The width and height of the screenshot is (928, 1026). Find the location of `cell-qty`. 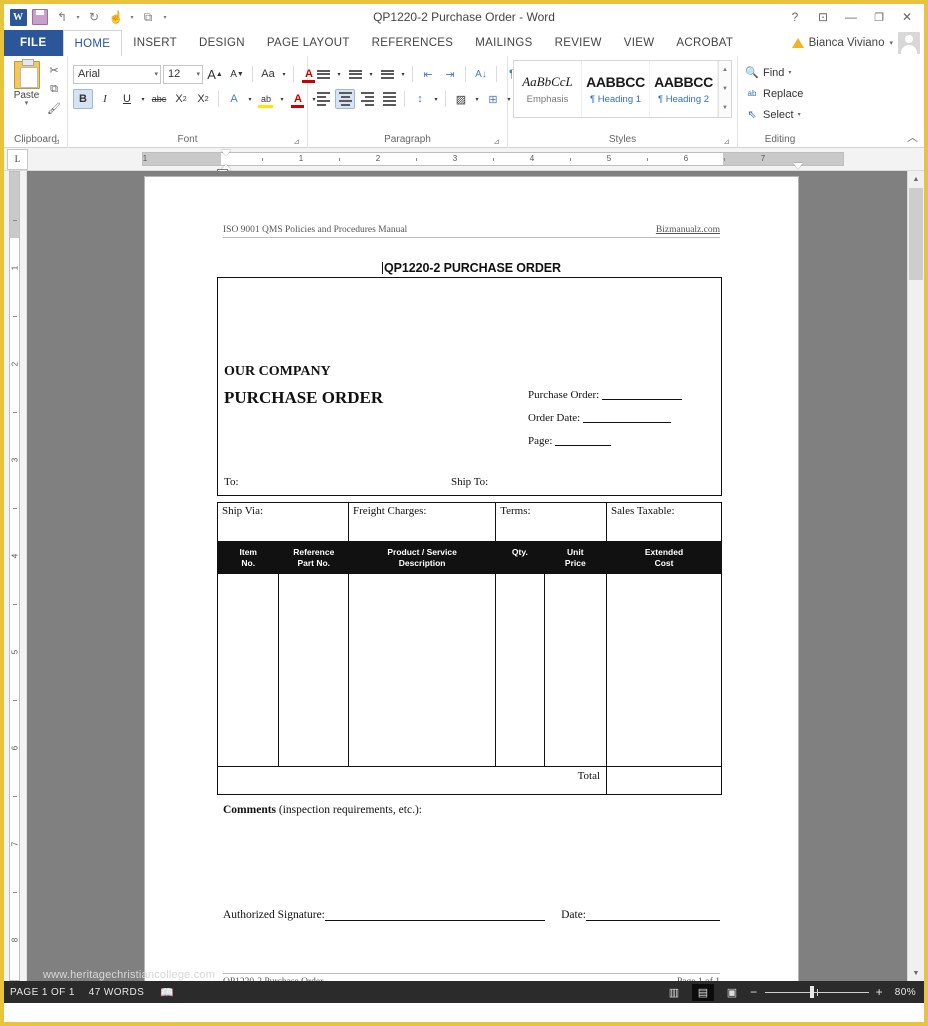

cell-qty is located at coordinates (520, 670).